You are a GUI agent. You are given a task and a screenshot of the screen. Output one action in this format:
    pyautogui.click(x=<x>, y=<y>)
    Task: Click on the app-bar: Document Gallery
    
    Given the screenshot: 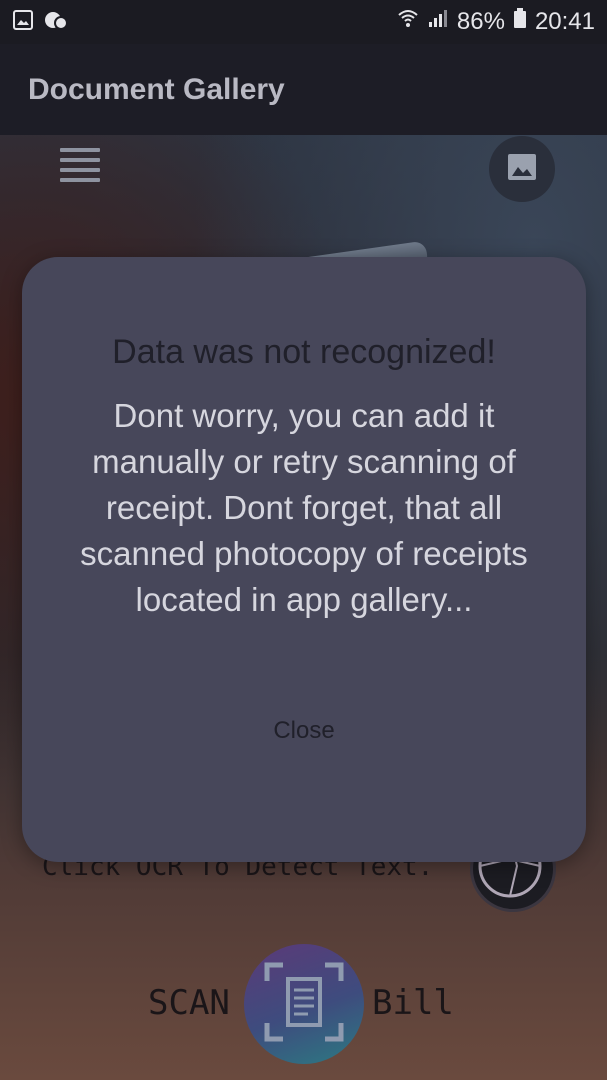 What is the action you would take?
    pyautogui.click(x=303, y=89)
    